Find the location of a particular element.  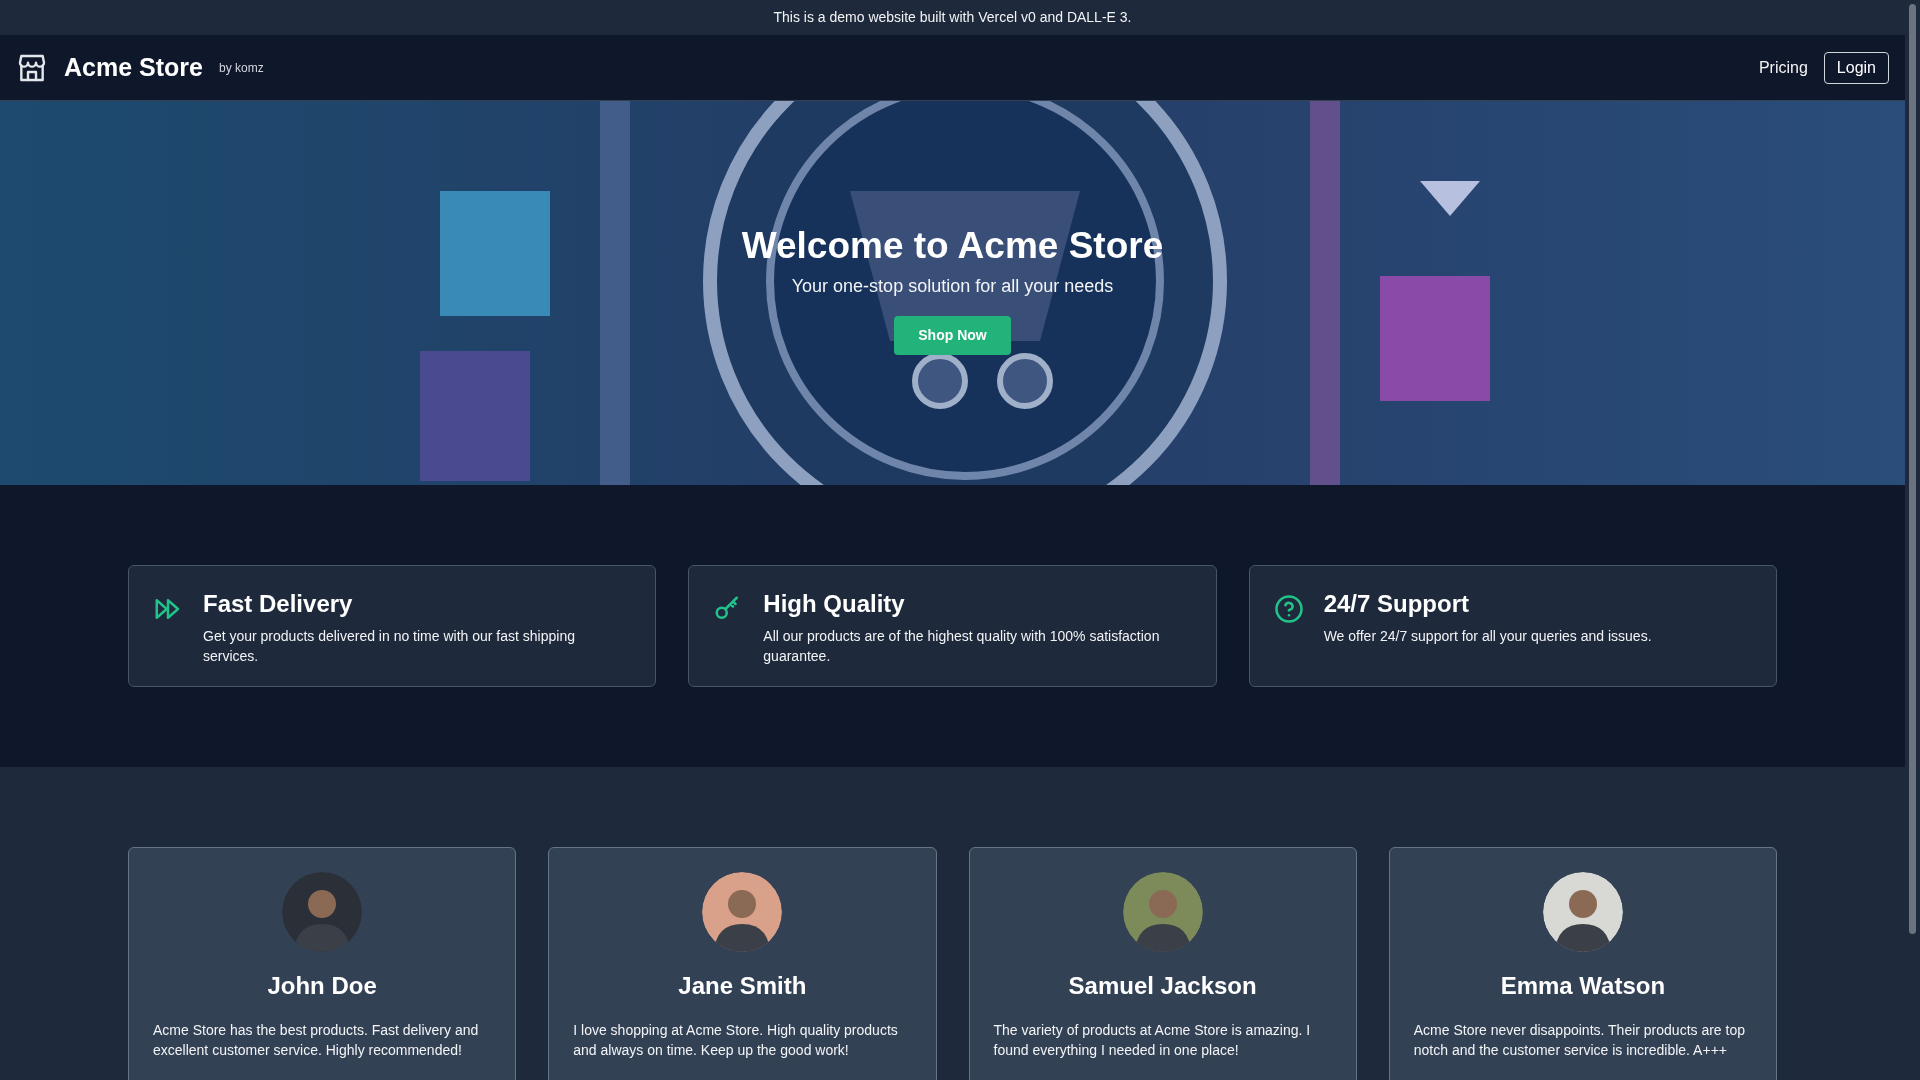

help-icon is located at coordinates (1288, 609).